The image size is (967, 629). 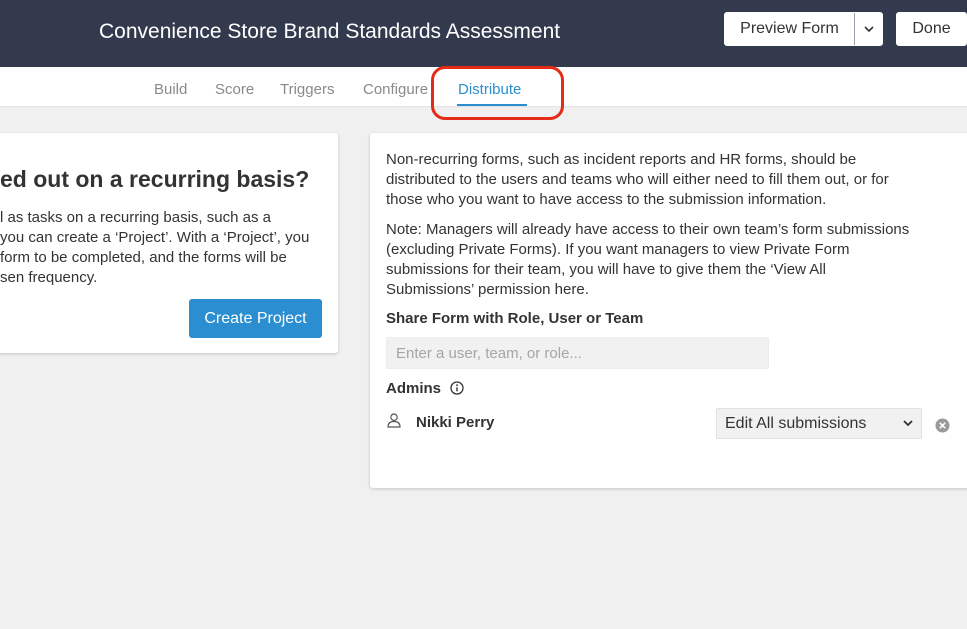 I want to click on info-icon, so click(x=457, y=388).